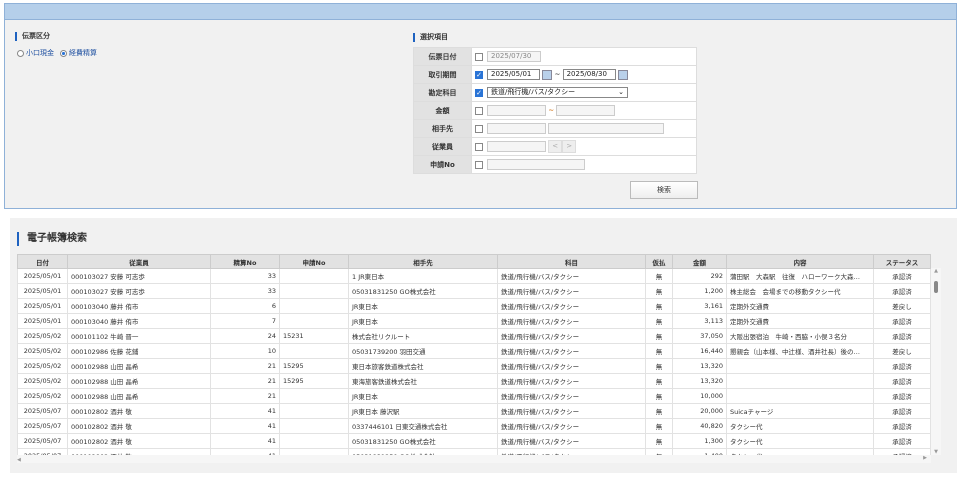 This screenshot has width=957, height=481. I want to click on employee-input, so click(516, 146).